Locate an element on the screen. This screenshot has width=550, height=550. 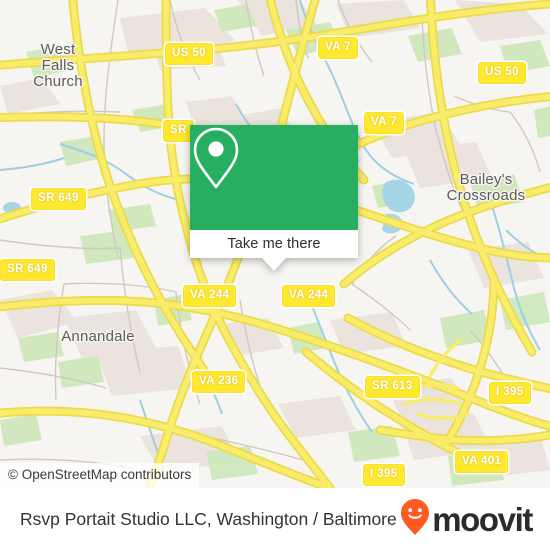
moovit-logo: moovit is located at coordinates (466, 519).